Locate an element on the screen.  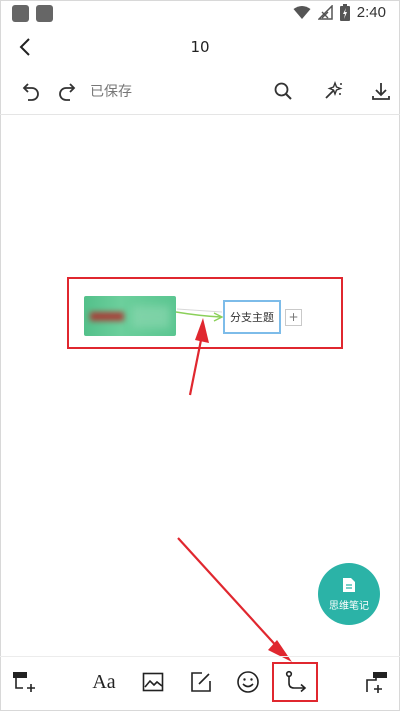
add-subtopic-button is located at coordinates (23, 682).